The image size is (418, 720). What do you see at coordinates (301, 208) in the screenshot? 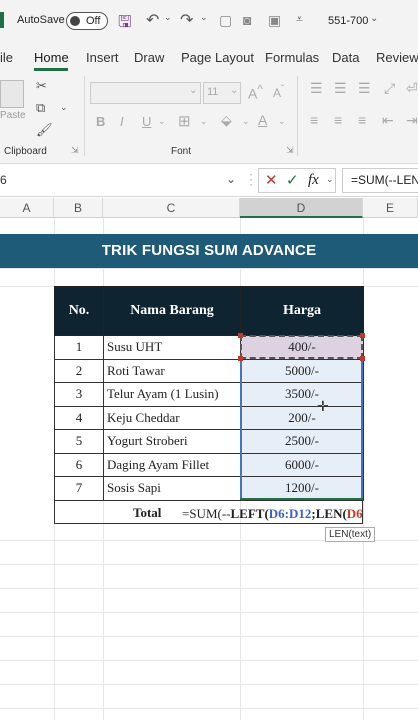
I see `column-header-d: D` at bounding box center [301, 208].